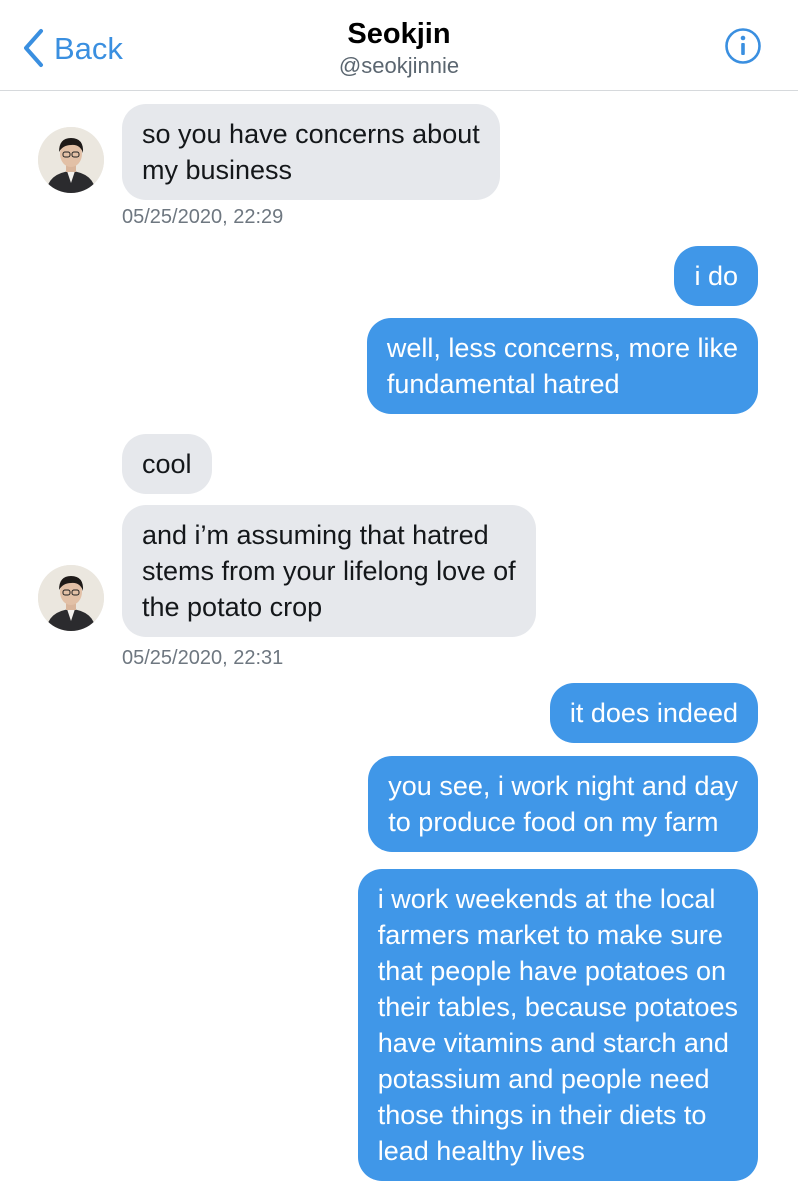 This screenshot has width=798, height=1200. What do you see at coordinates (232, 607) in the screenshot?
I see `message-line: the potato crop` at bounding box center [232, 607].